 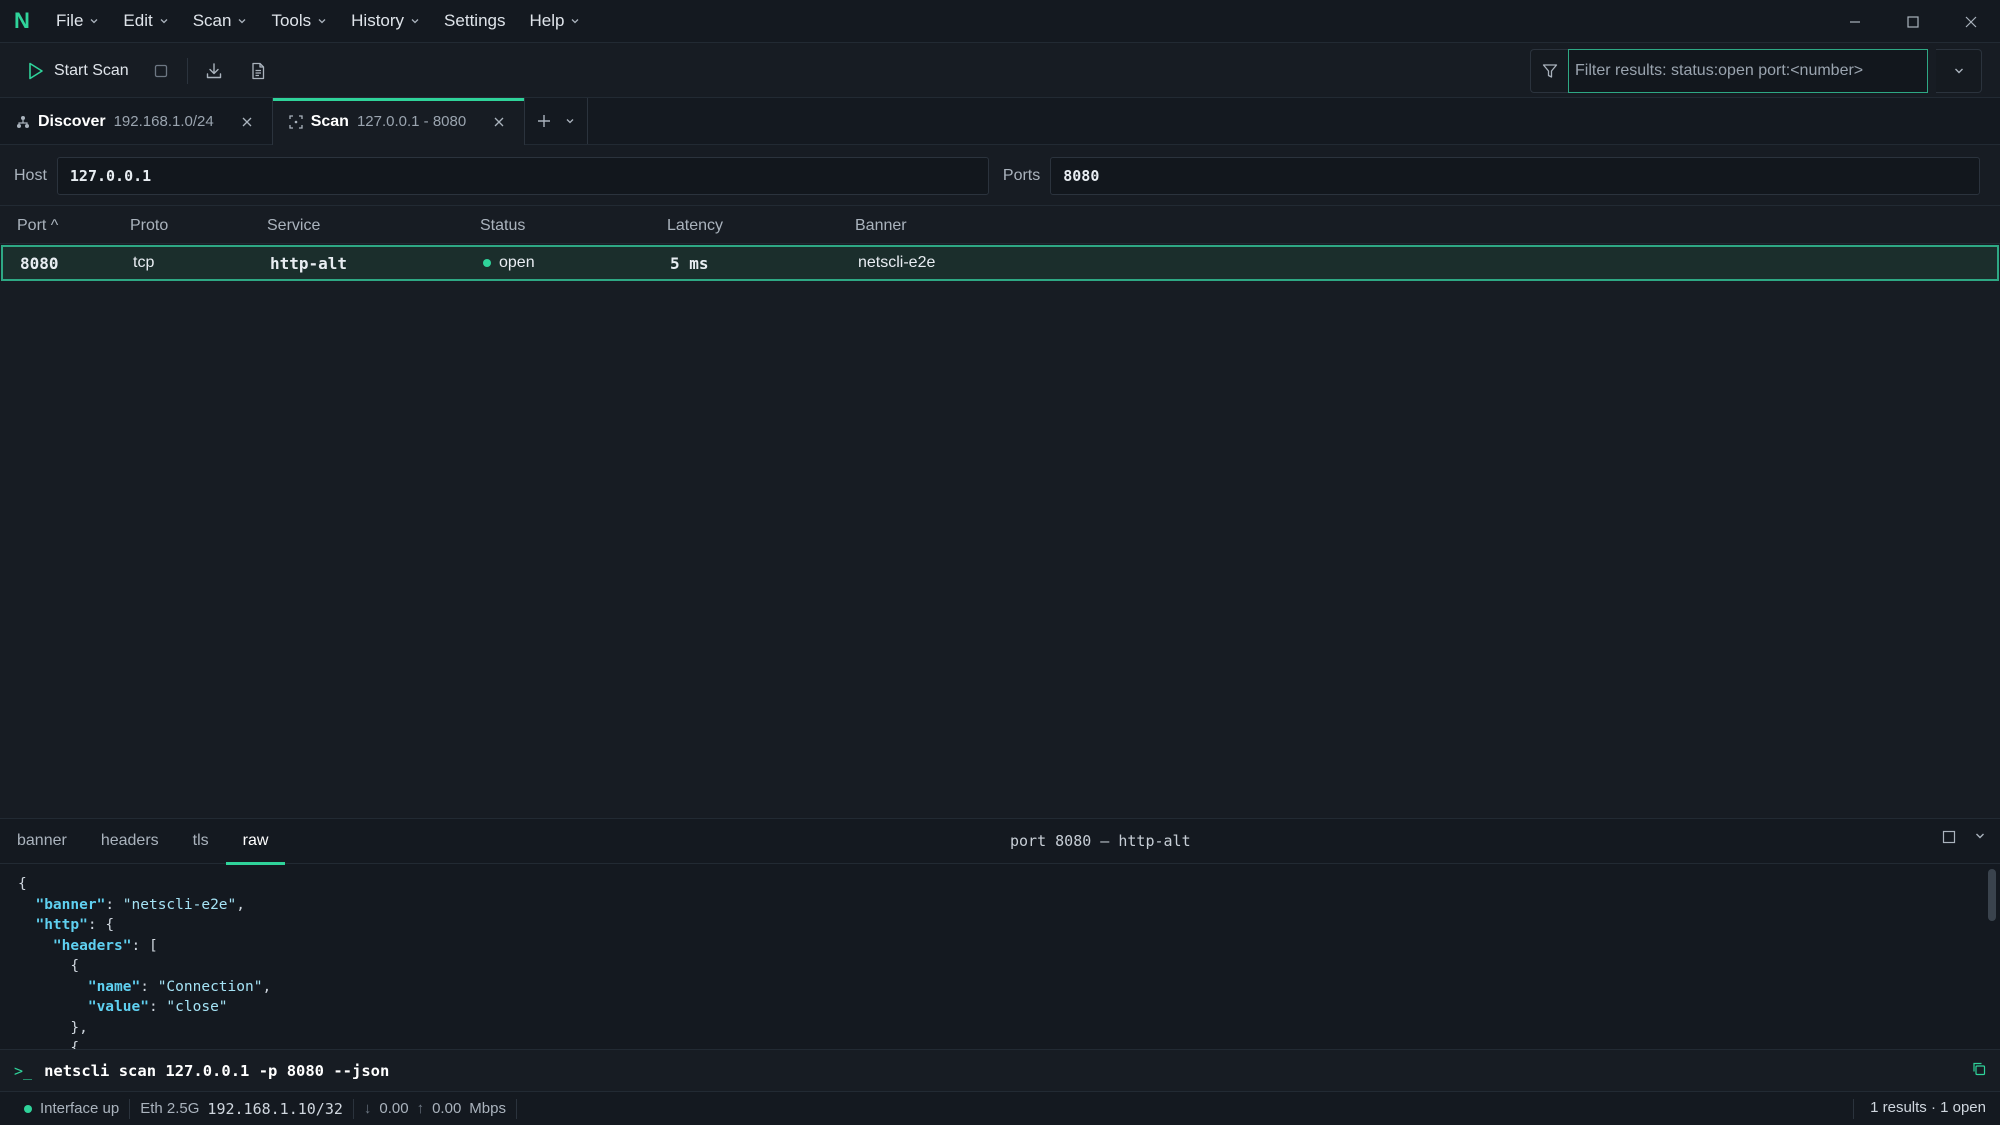 I want to click on report-button, so click(x=258, y=71).